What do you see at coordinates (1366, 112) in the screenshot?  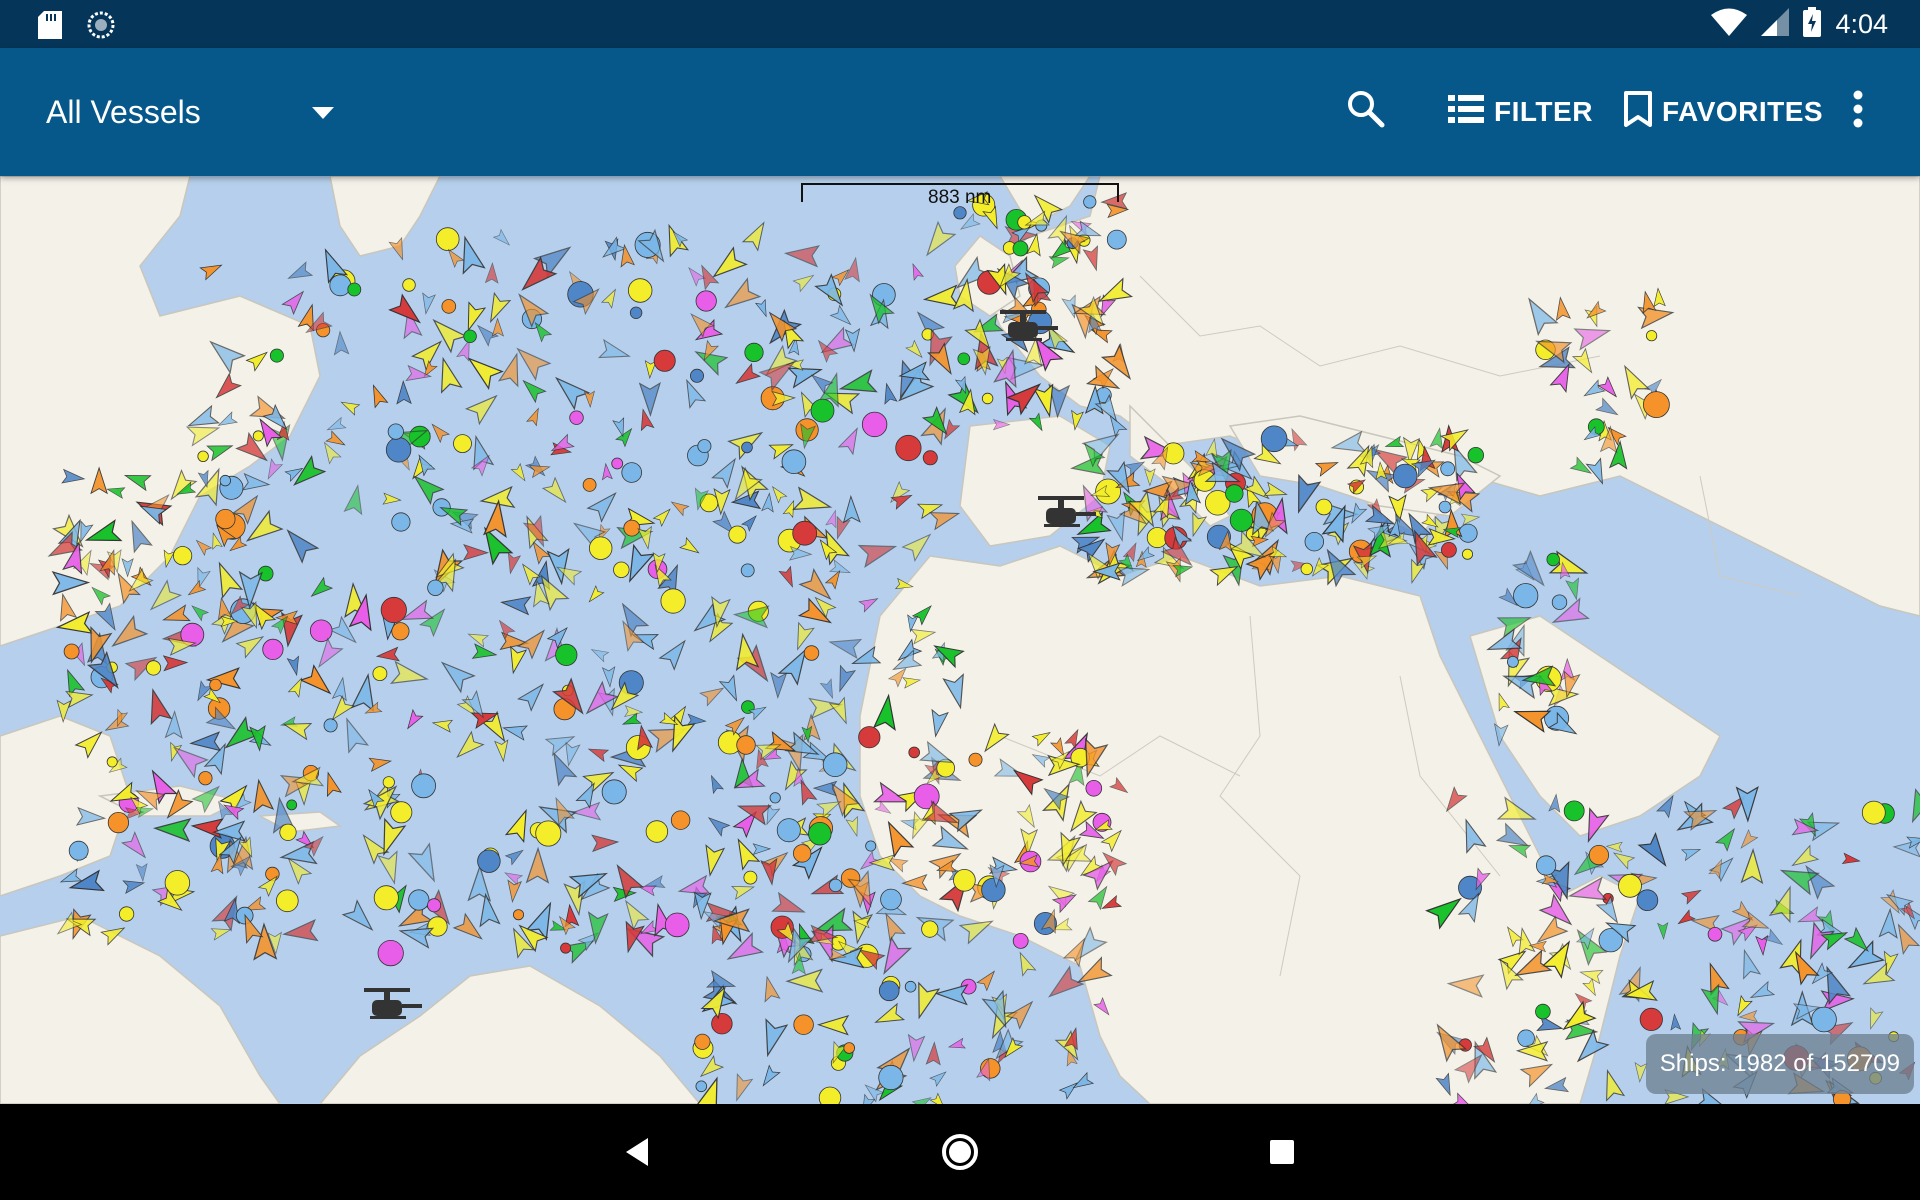 I see `search-button` at bounding box center [1366, 112].